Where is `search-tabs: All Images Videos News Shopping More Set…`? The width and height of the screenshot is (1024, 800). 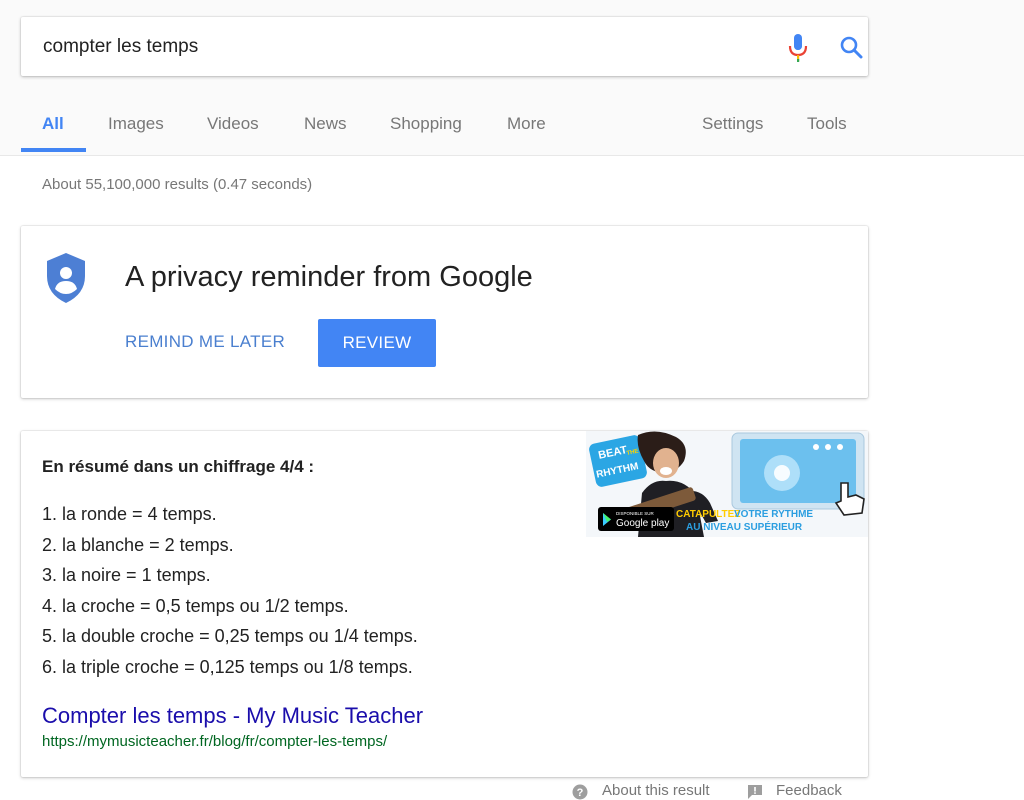
search-tabs: All Images Videos News Shopping More Set… is located at coordinates (512, 129).